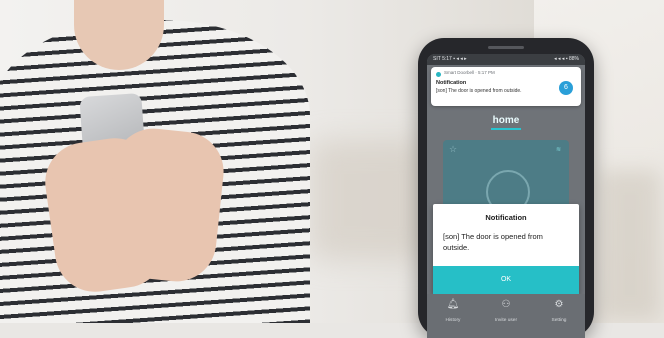 The height and width of the screenshot is (338, 664). I want to click on status-time: SIT 5:17 ▪ ◂ ◂ ▸, so click(450, 59).